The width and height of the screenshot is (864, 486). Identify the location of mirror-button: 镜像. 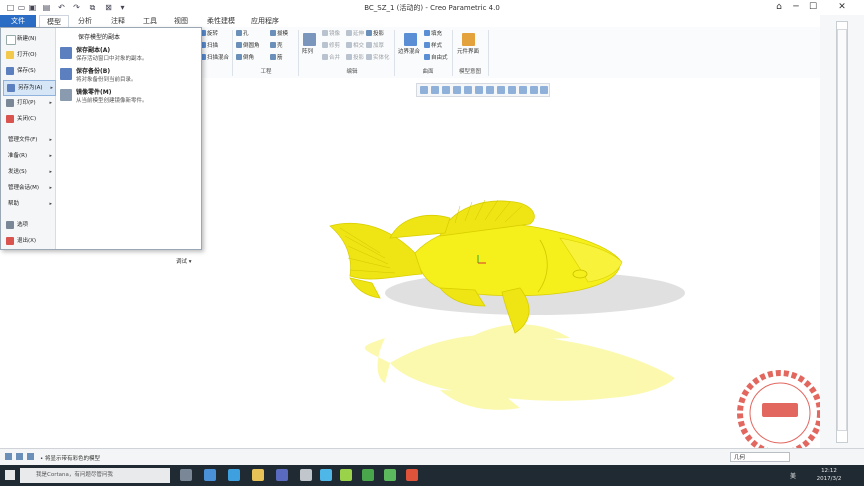
(331, 34).